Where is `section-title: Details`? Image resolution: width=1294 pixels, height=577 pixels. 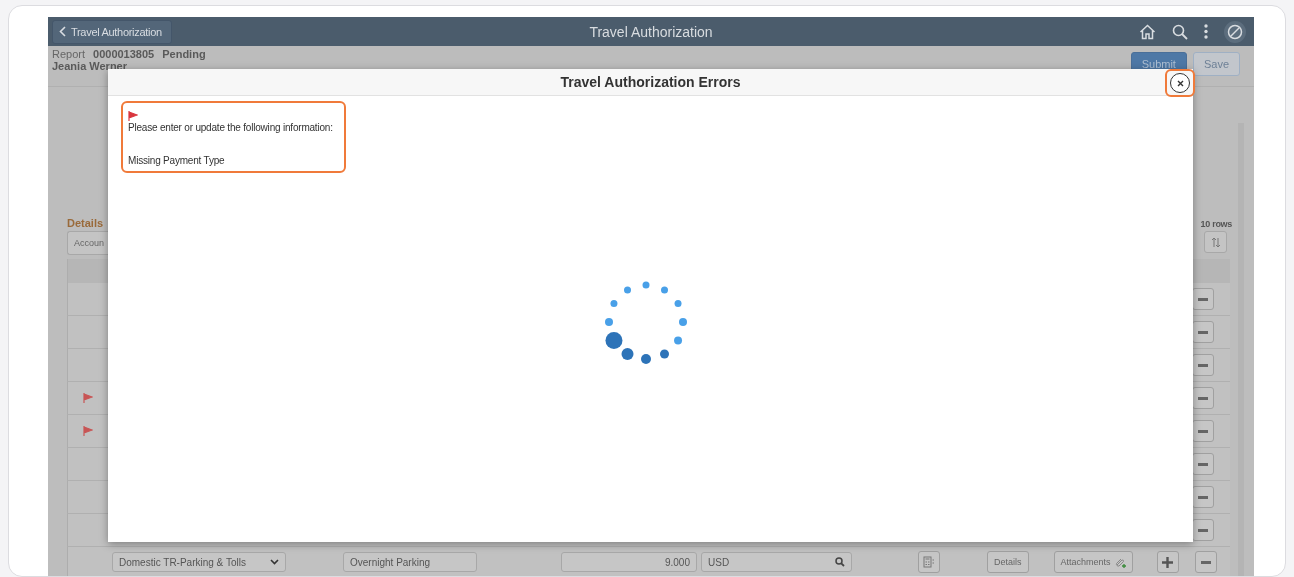 section-title: Details is located at coordinates (85, 223).